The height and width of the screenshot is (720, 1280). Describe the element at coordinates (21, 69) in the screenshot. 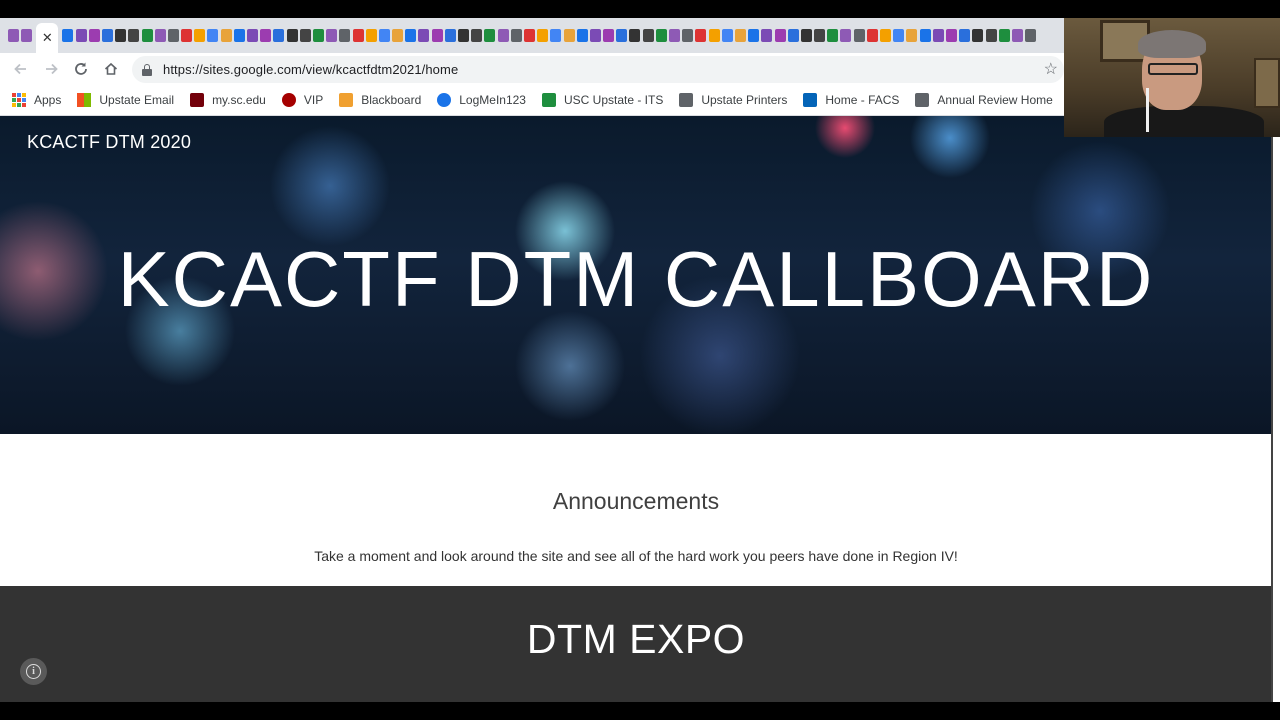

I see `back-icon` at that location.